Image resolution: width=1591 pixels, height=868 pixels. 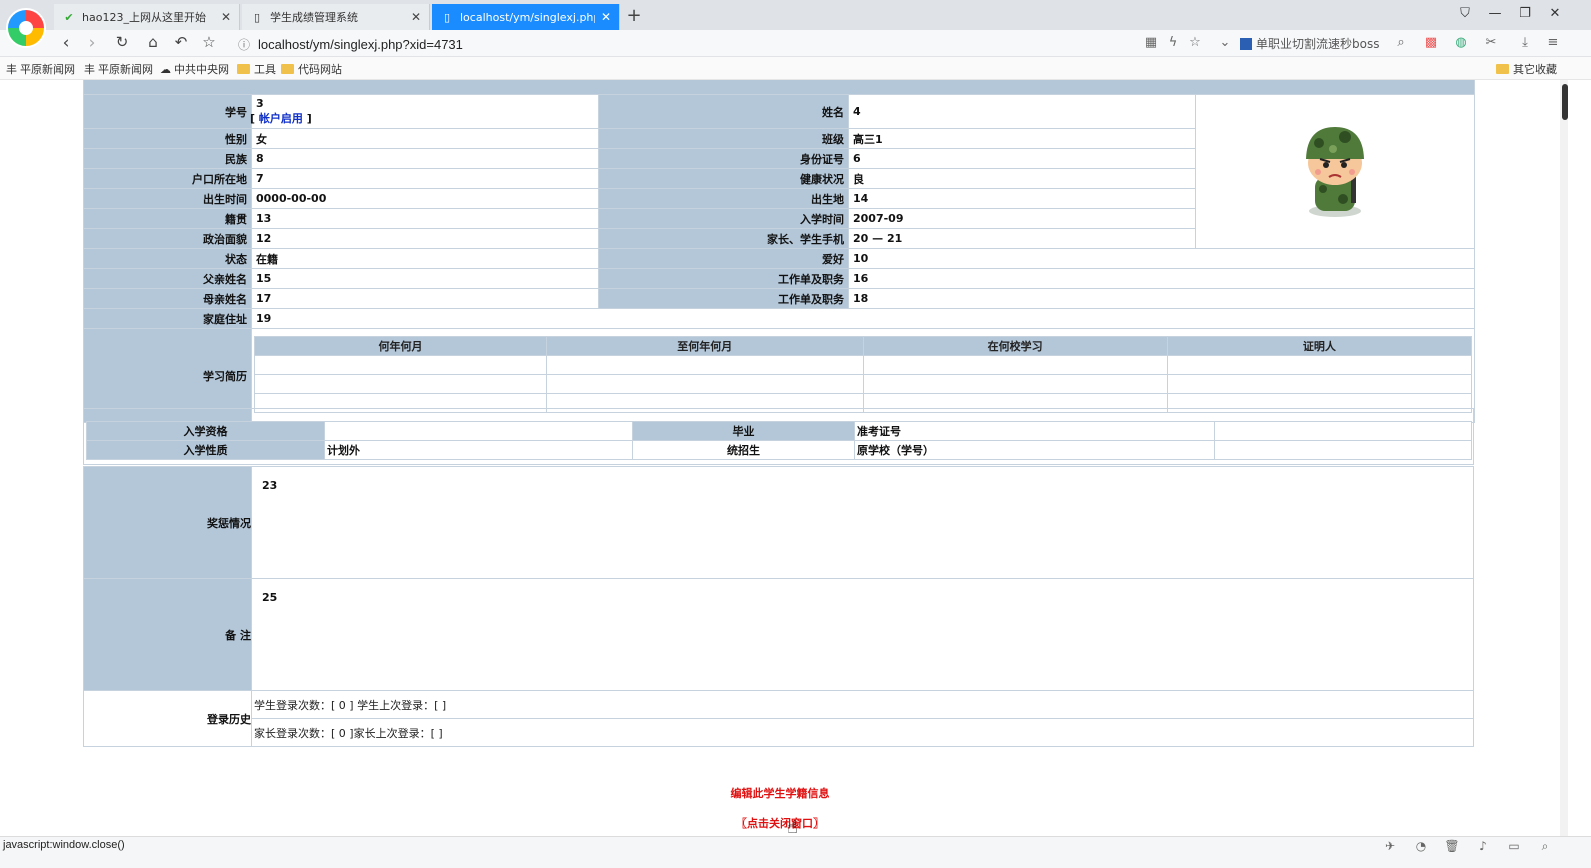 I want to click on search-icon: ⌕, so click(x=1401, y=42).